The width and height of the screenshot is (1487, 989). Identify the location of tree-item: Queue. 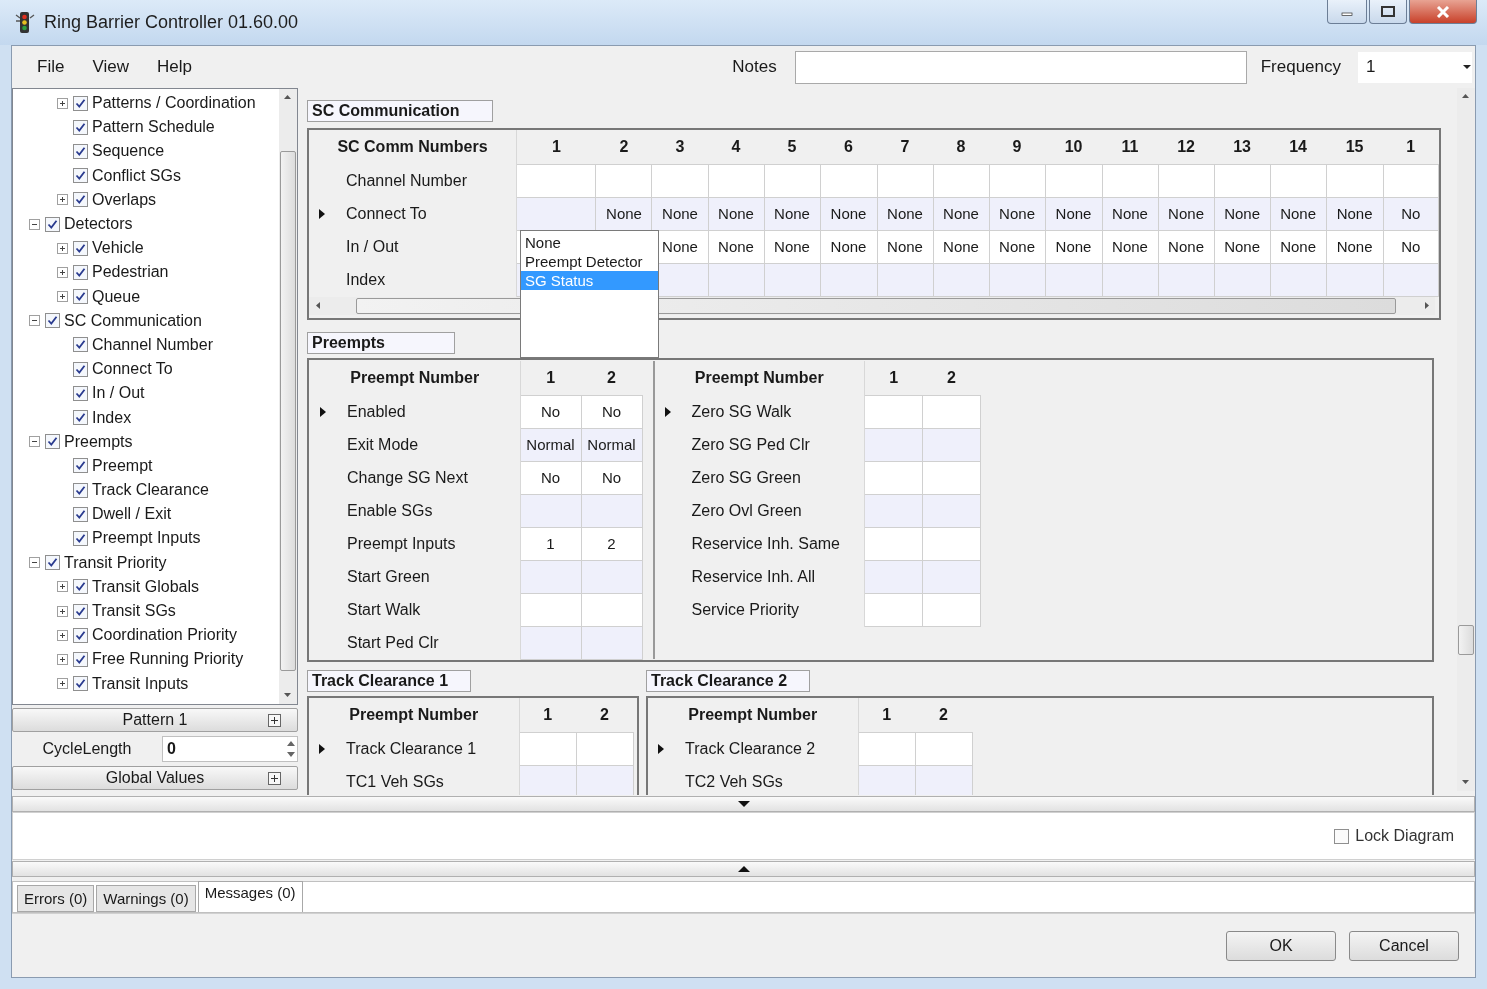
(116, 296).